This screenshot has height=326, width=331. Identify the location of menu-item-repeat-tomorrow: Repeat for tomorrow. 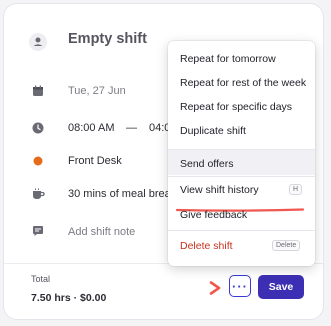
(228, 59).